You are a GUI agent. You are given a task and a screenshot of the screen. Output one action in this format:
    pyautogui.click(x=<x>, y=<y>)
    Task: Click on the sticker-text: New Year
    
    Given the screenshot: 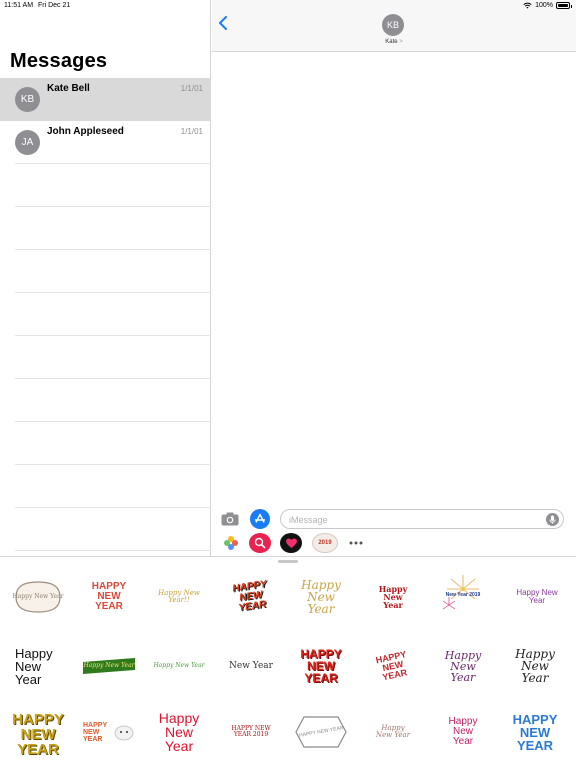 What is the action you would take?
    pyautogui.click(x=251, y=665)
    